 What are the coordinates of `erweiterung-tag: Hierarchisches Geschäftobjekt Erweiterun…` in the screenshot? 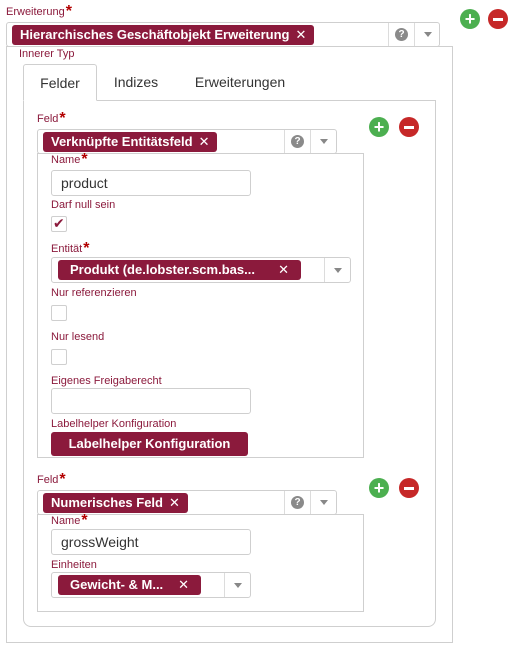 It's located at (163, 35).